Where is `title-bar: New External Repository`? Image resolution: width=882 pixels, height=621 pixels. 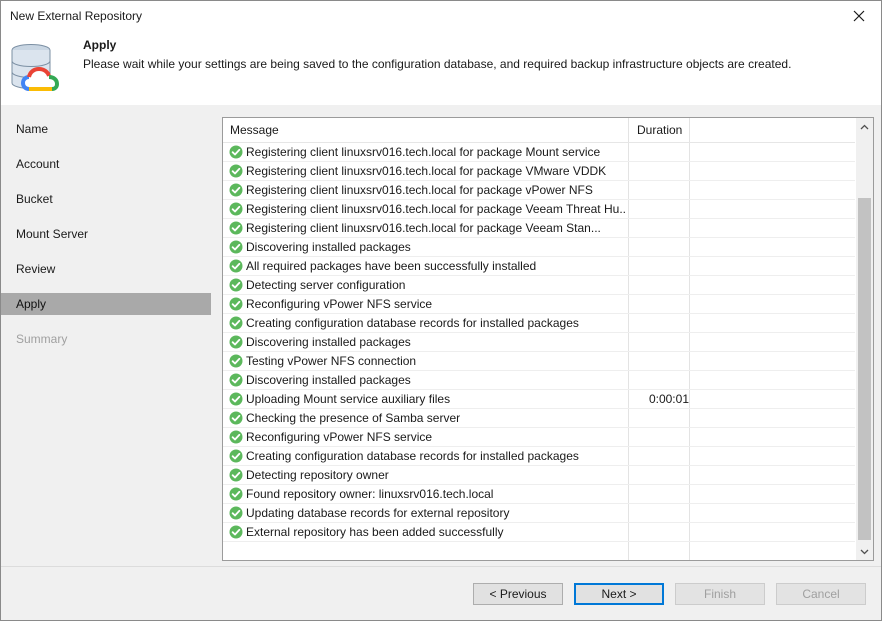
title-bar: New External Repository is located at coordinates (441, 17).